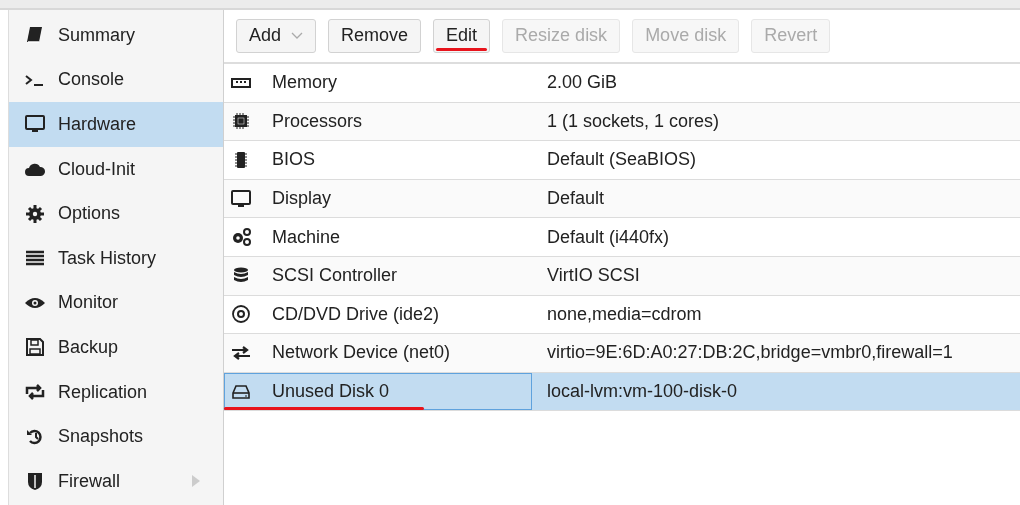  I want to click on device-value: none,media=cdrom, so click(624, 314).